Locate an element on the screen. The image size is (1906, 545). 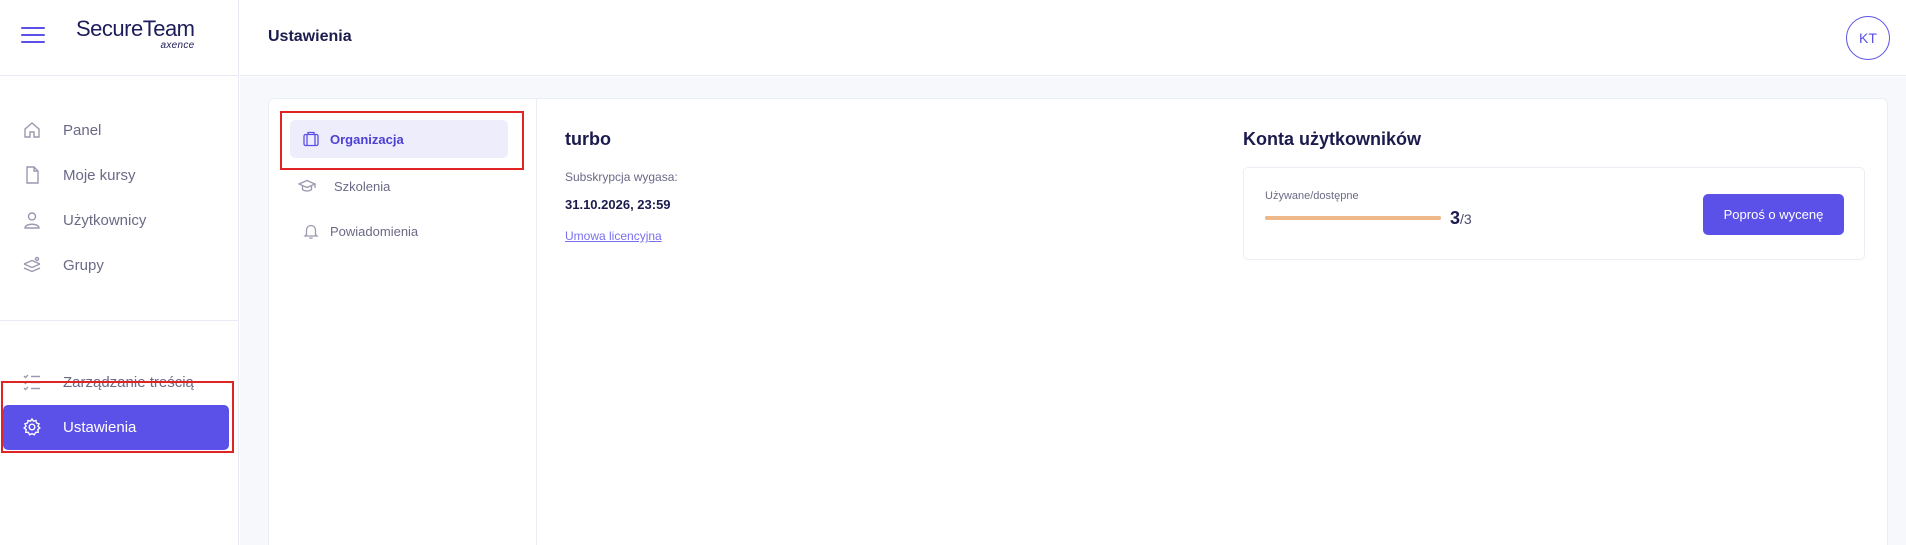
usage-progress-bar is located at coordinates (1353, 218).